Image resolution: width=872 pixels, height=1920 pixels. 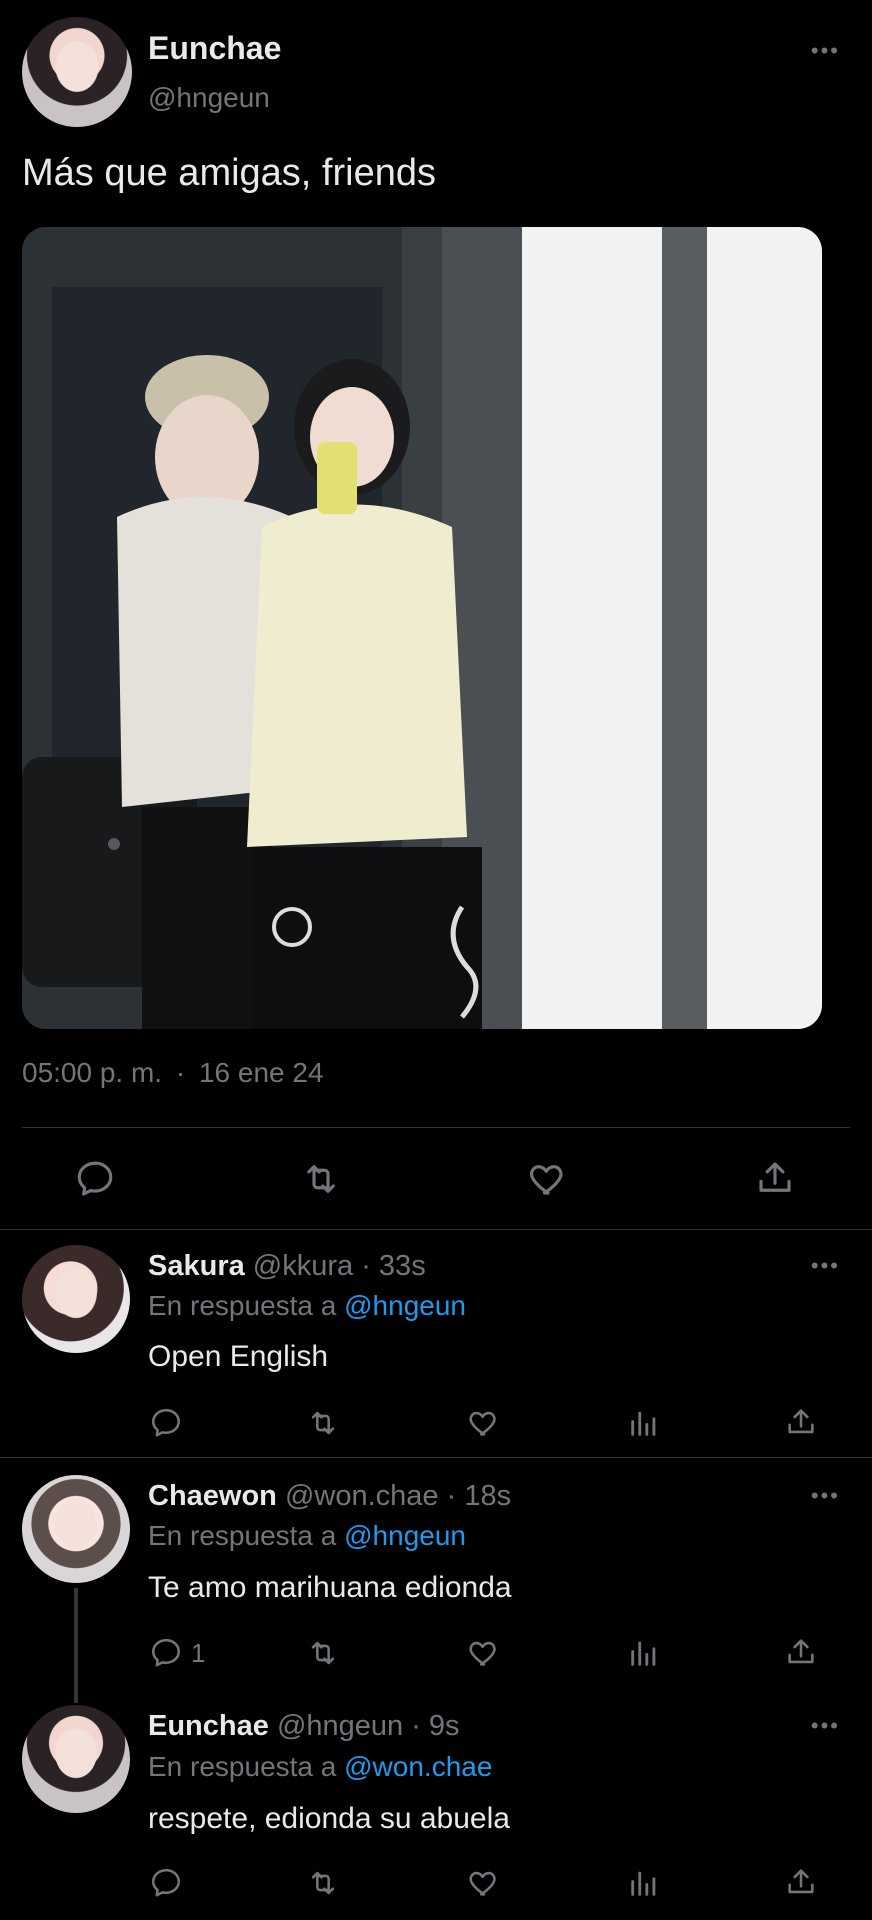 What do you see at coordinates (303, 1266) in the screenshot?
I see `reply-author-handle: @kkura` at bounding box center [303, 1266].